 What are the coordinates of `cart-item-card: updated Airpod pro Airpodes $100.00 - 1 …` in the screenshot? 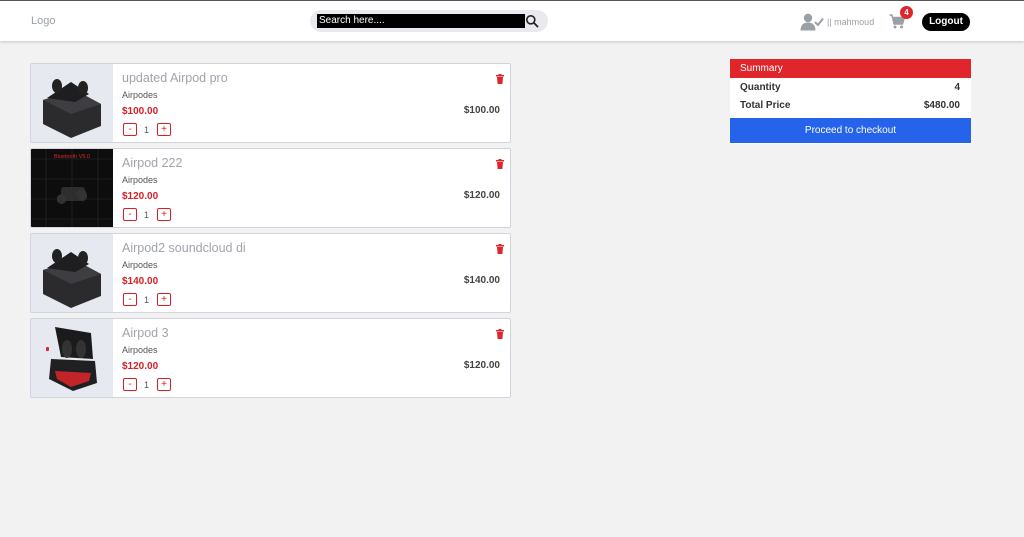 It's located at (270, 103).